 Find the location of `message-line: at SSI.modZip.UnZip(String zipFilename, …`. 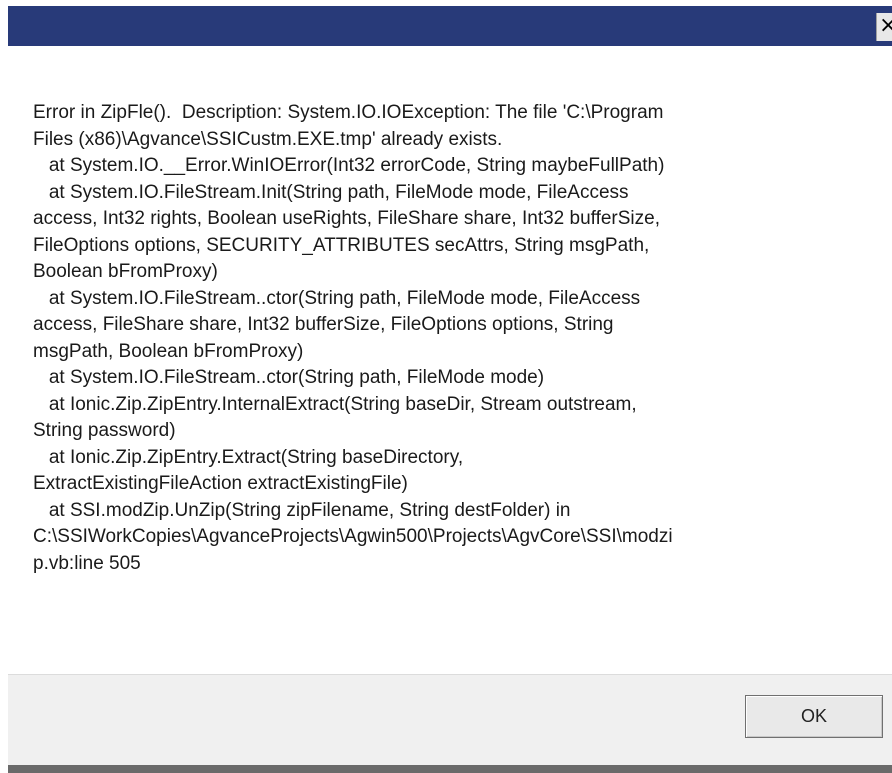

message-line: at SSI.modZip.UnZip(String zipFilename, … is located at coordinates (302, 510).